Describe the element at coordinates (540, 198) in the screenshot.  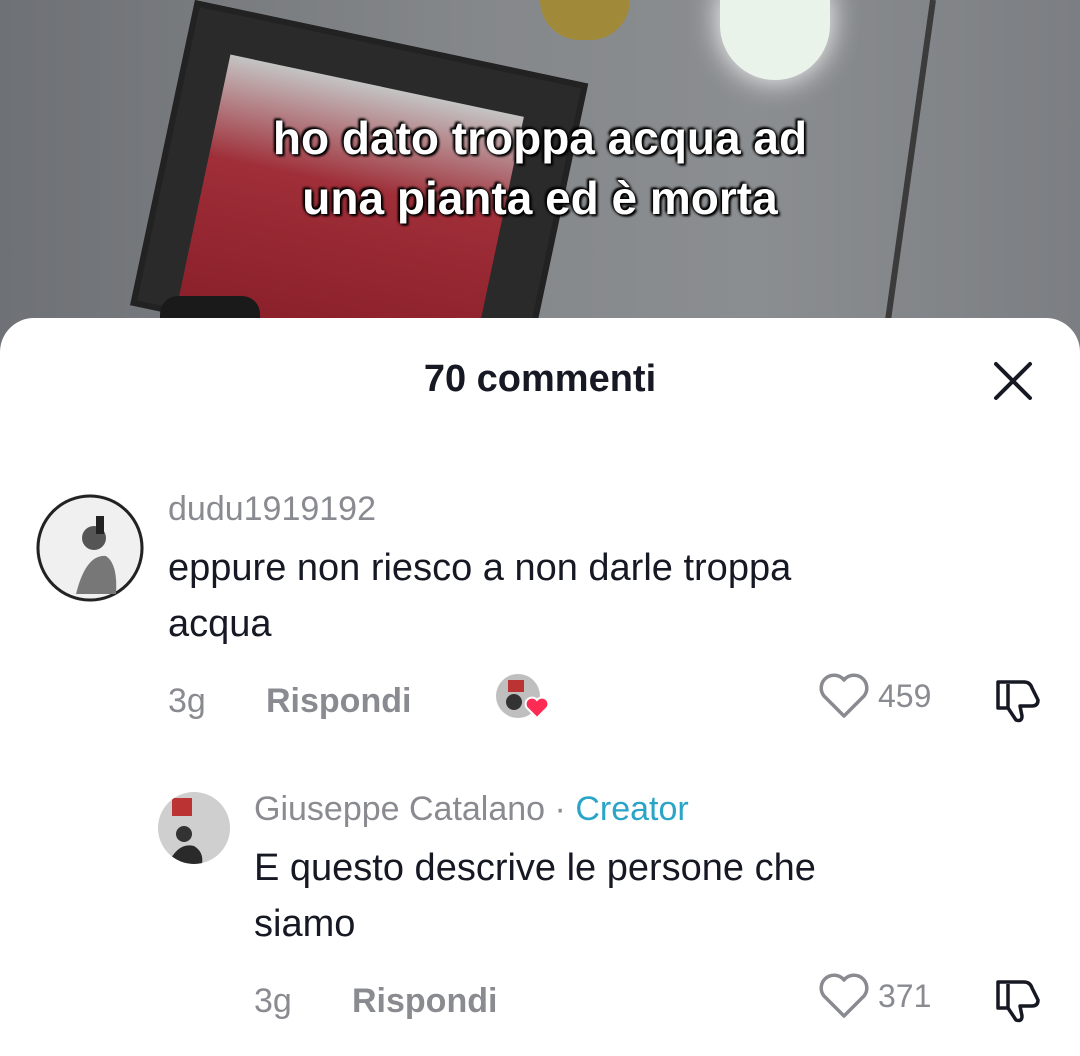
I see `caption-line-2: una pianta ed è morta` at that location.